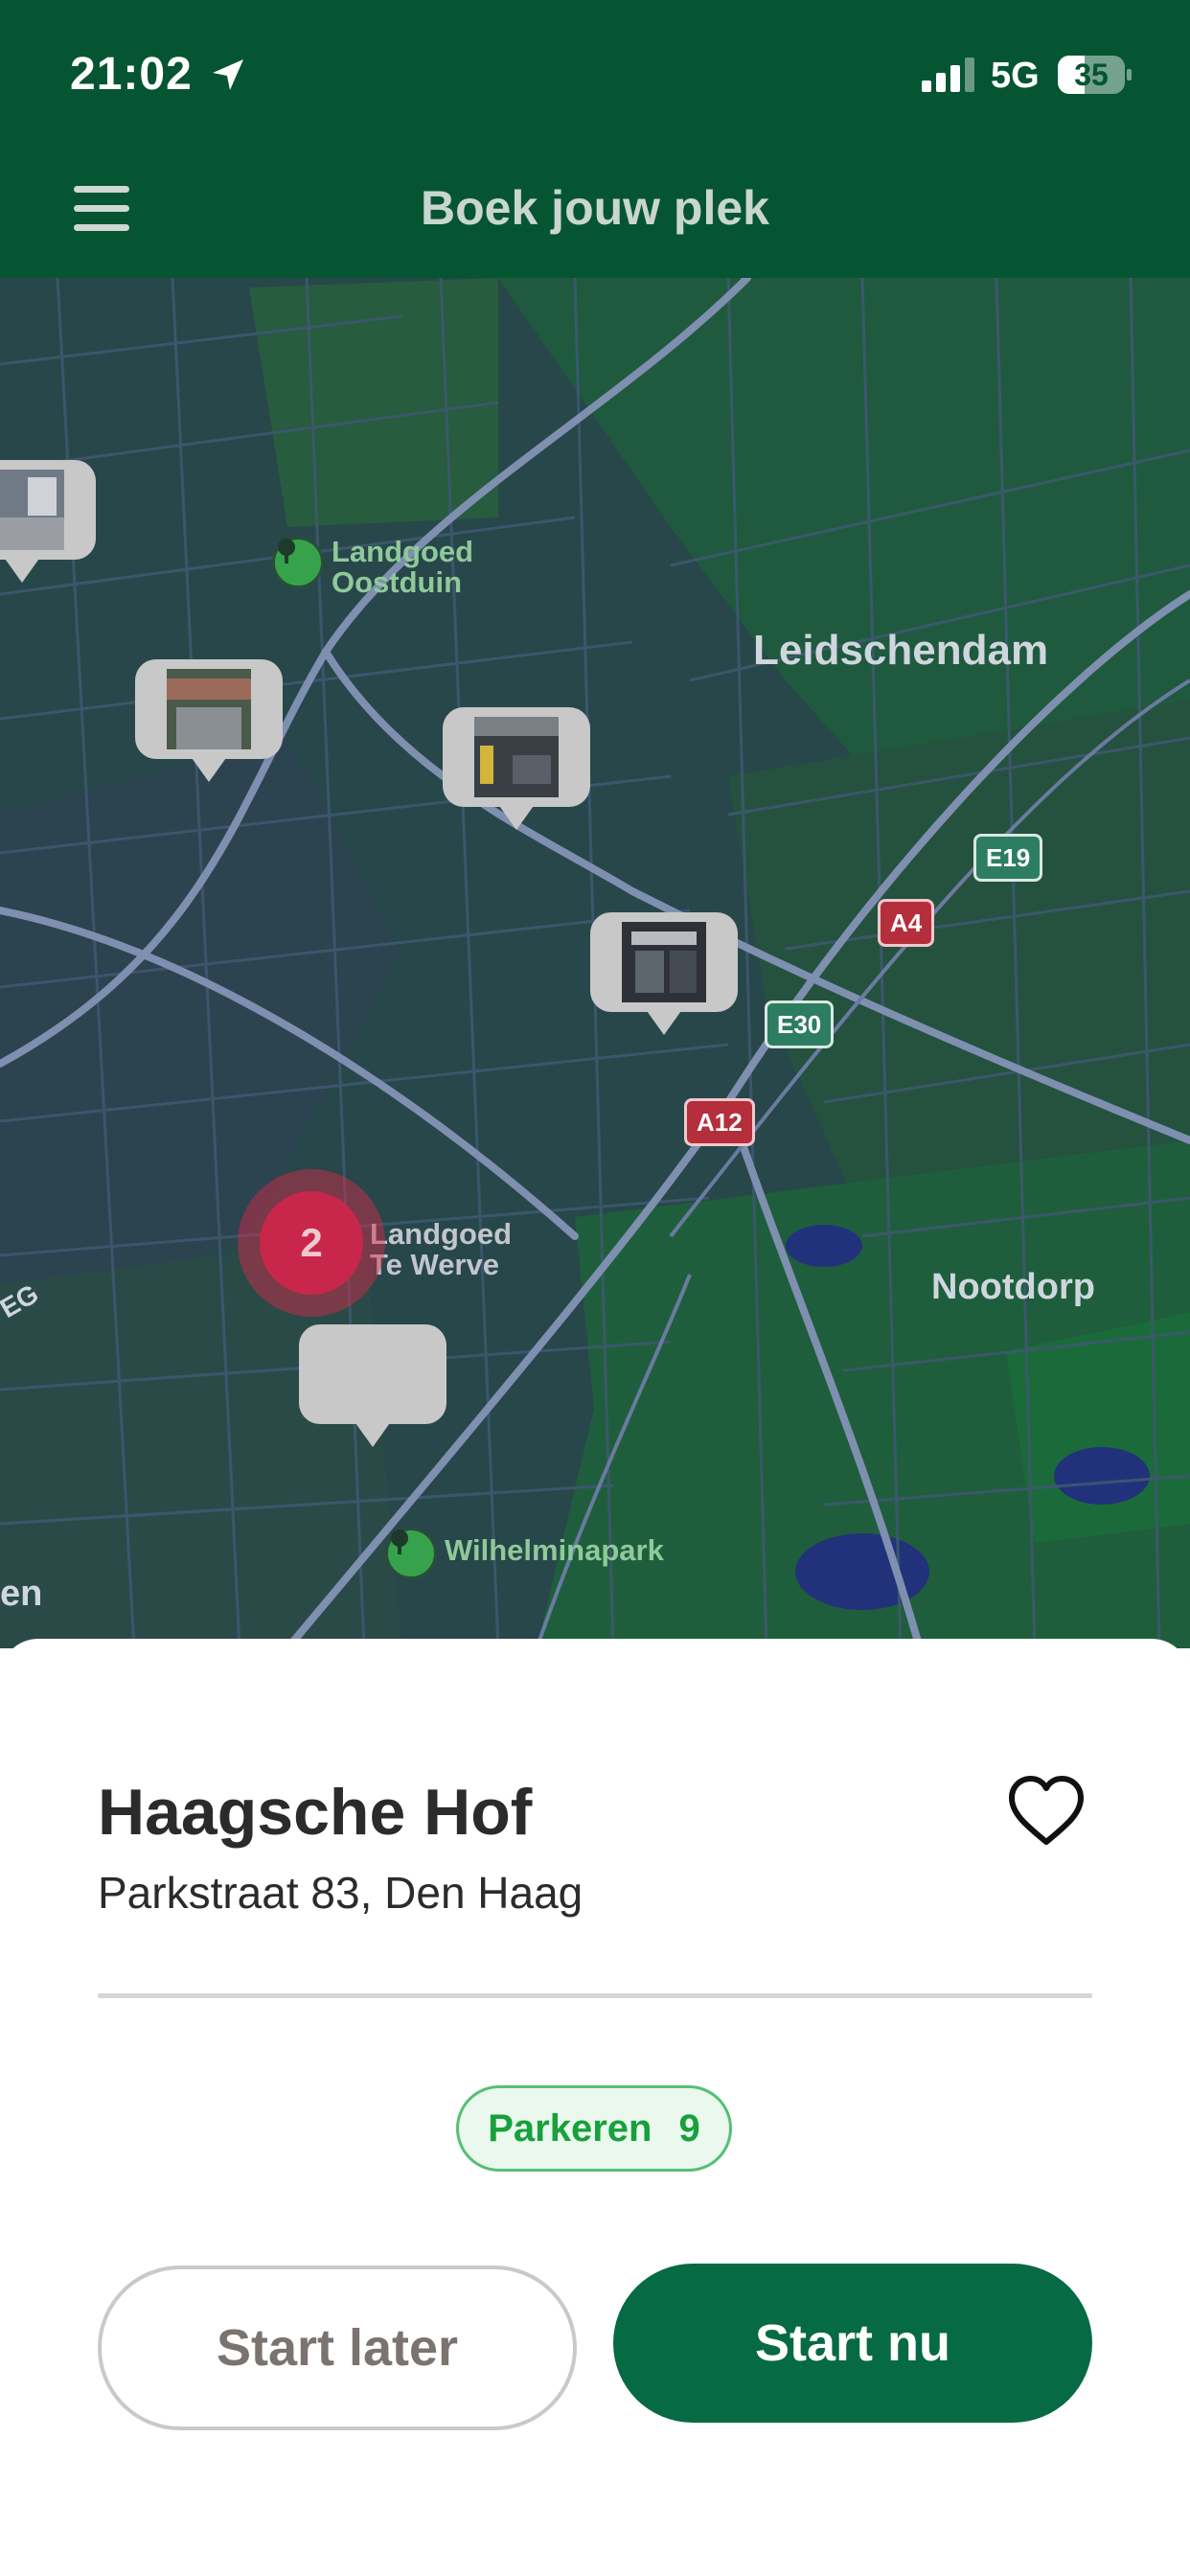 The width and height of the screenshot is (1190, 2576). I want to click on road-sign-e30: E30, so click(800, 1024).